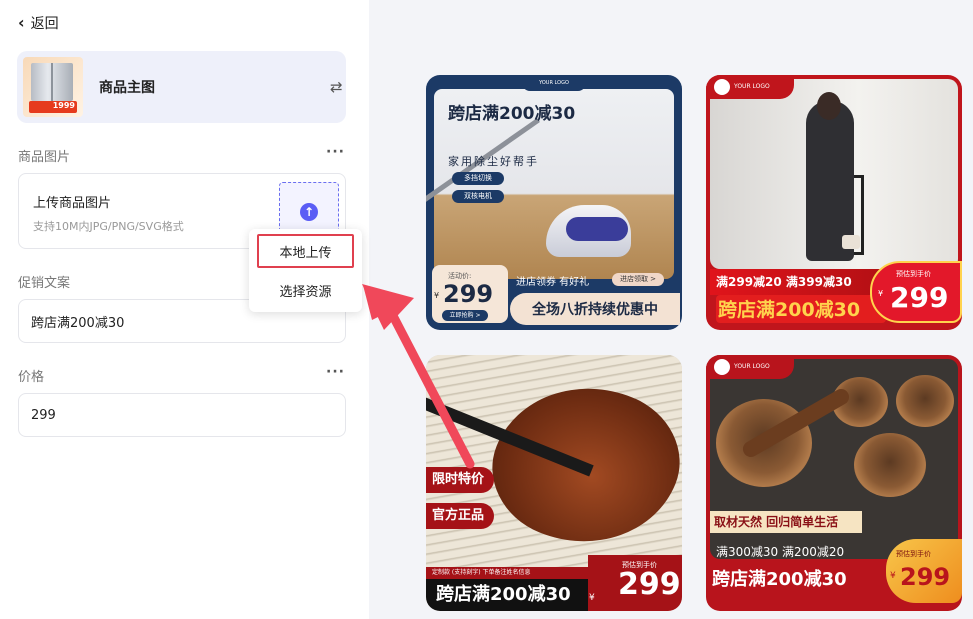 Image resolution: width=973 pixels, height=619 pixels. What do you see at coordinates (465, 315) in the screenshot?
I see `buy-now-button: 立即抢购 >` at bounding box center [465, 315].